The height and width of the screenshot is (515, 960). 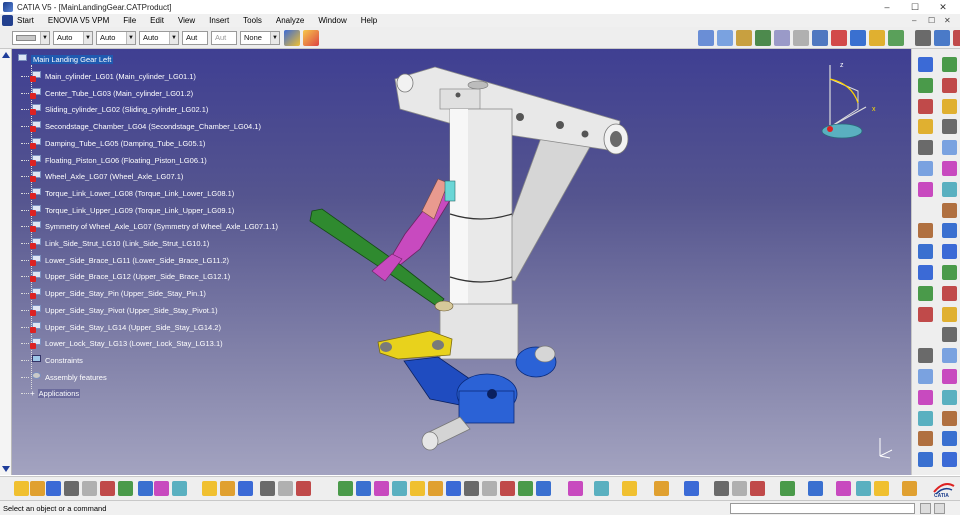 I want to click on measure-icon, so click(x=949, y=418).